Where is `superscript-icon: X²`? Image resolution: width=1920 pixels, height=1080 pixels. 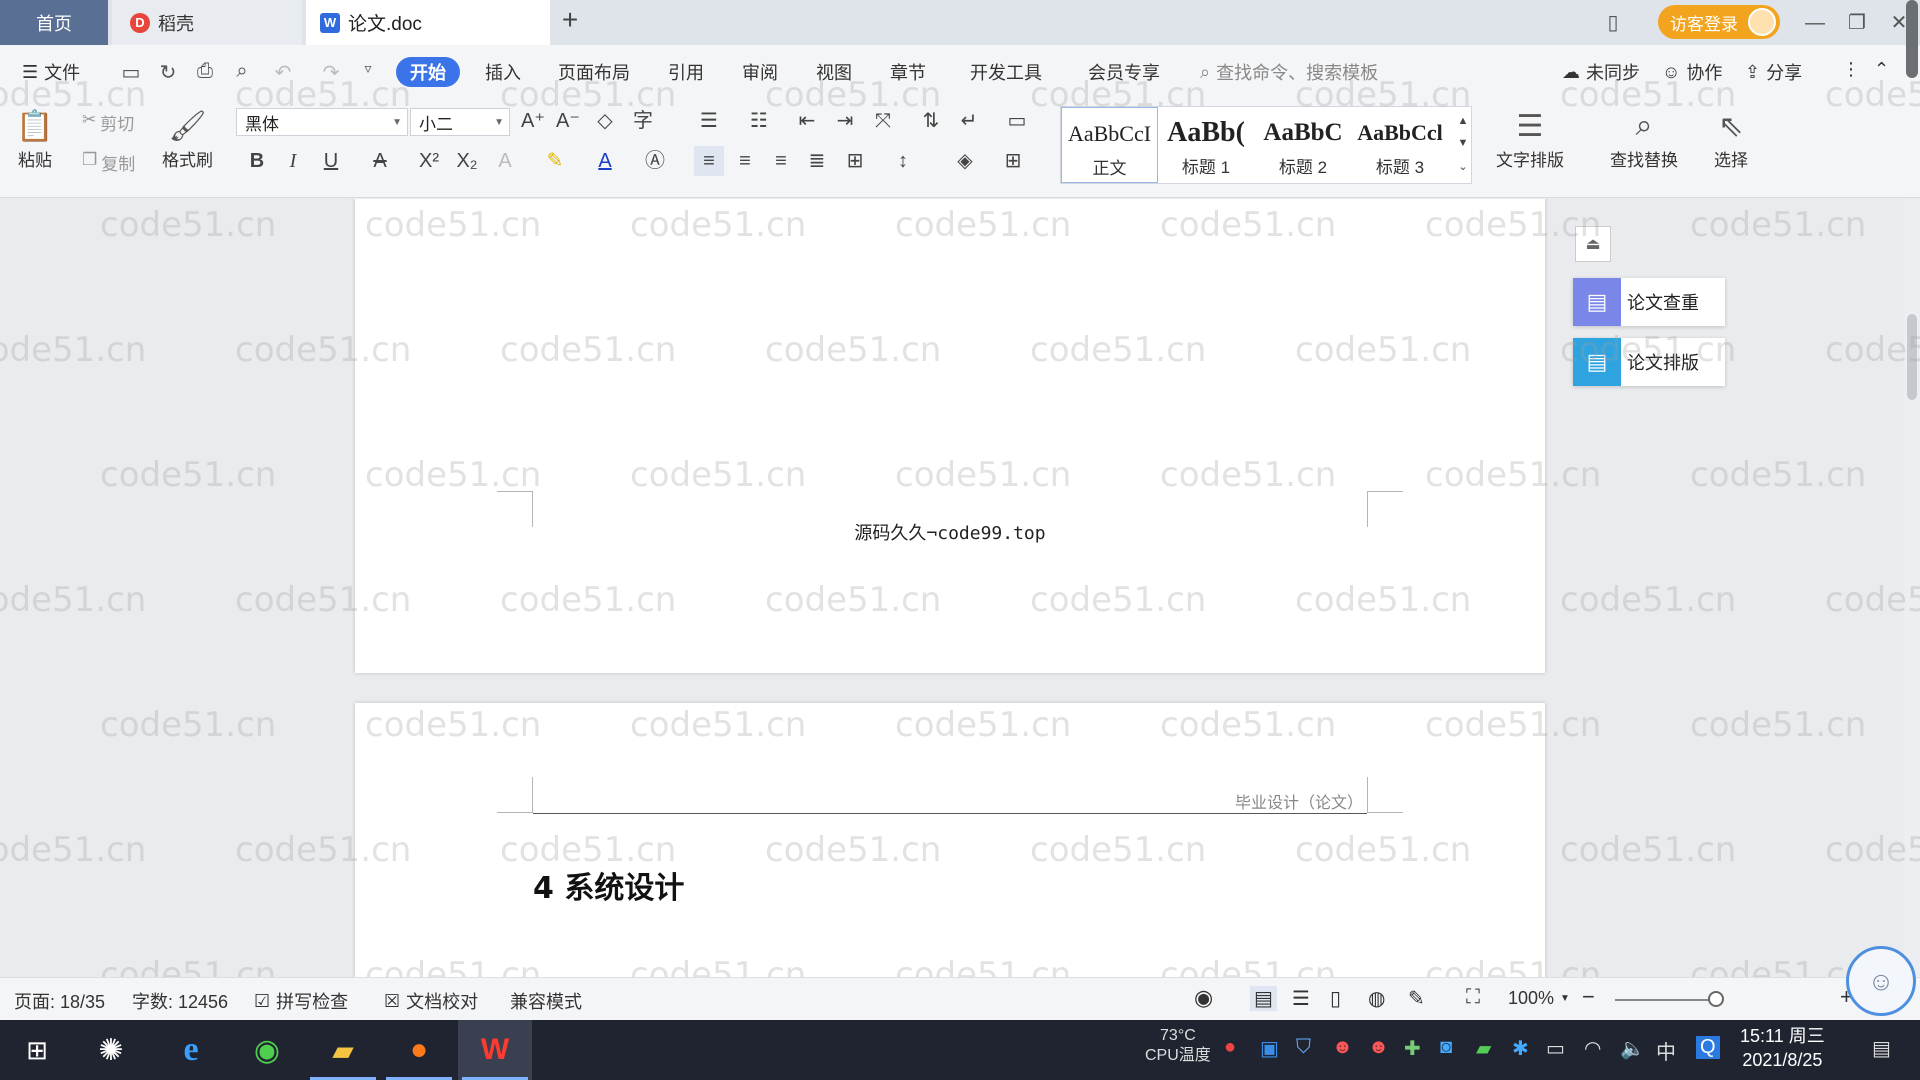 superscript-icon: X² is located at coordinates (429, 161).